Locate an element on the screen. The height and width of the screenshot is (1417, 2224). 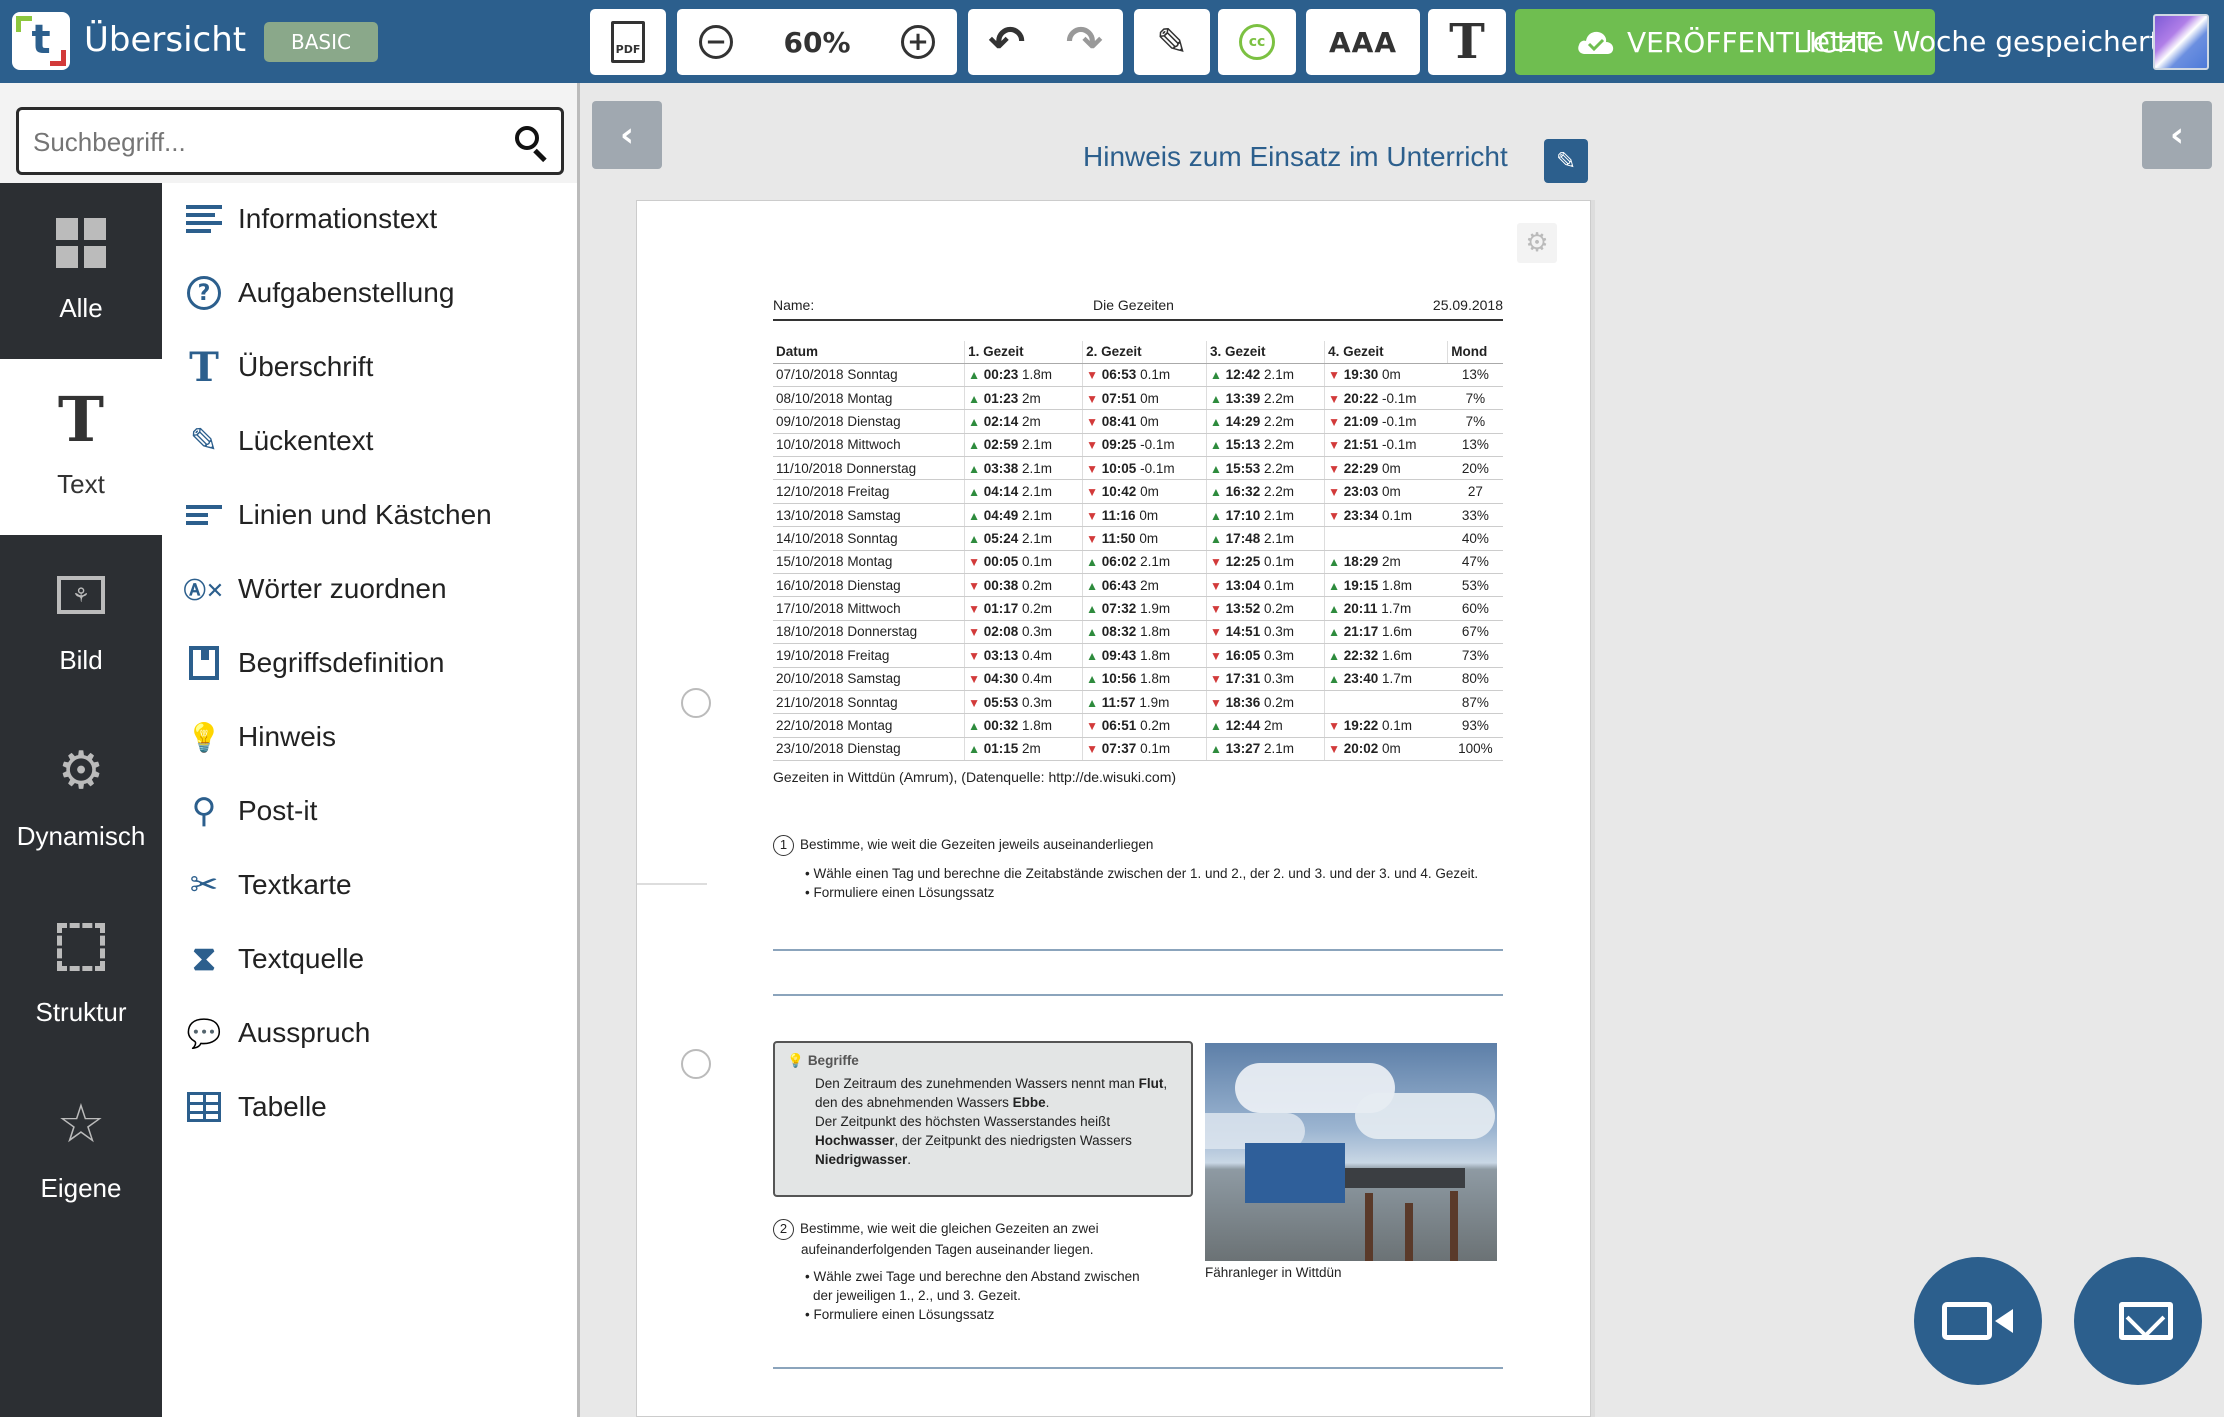
tide-cell: ▼ 13:52 0.2m is located at coordinates (1265, 608).